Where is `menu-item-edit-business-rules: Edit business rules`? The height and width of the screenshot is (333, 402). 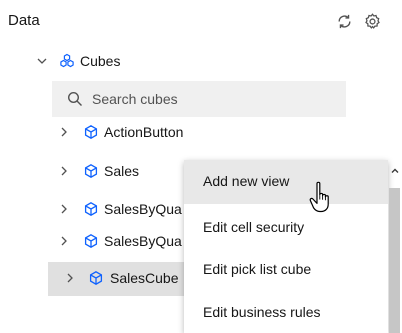
menu-item-edit-business-rules: Edit business rules is located at coordinates (286, 312).